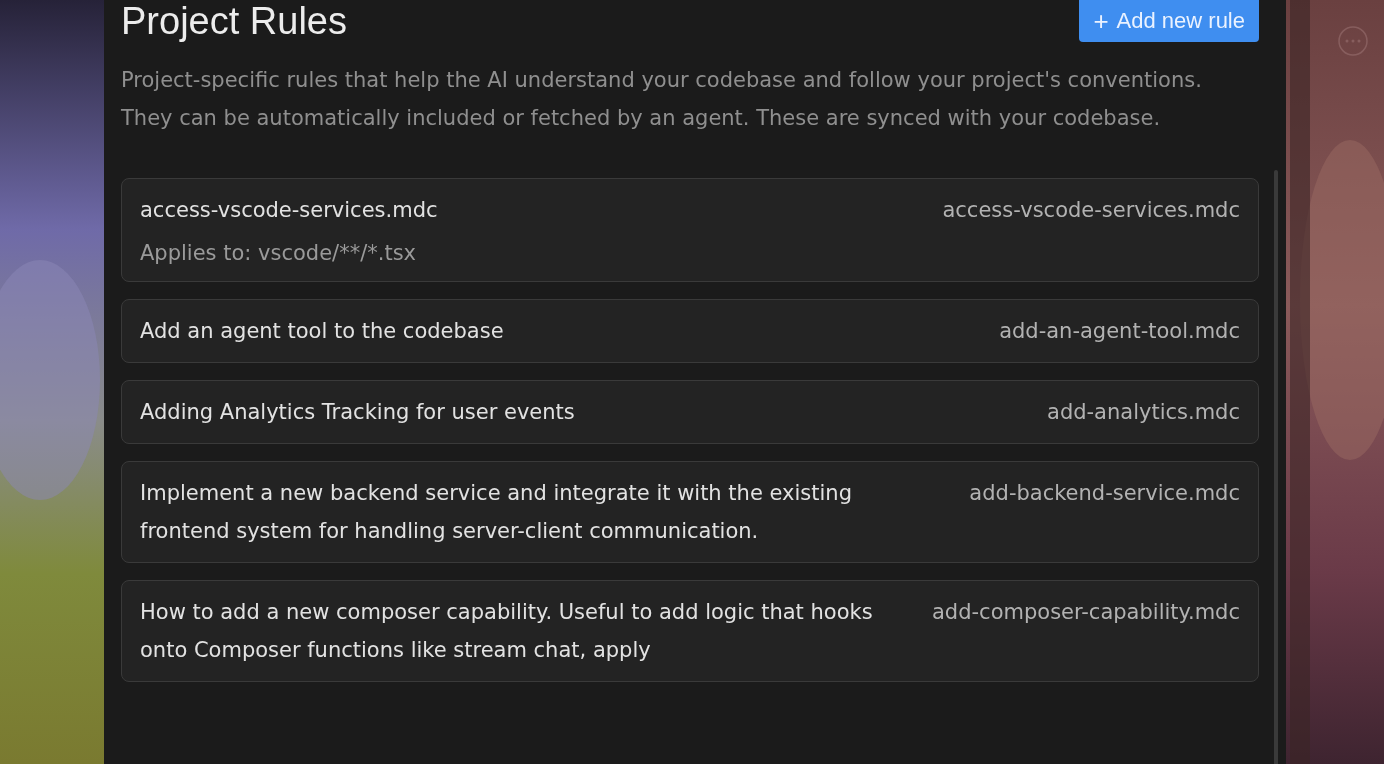 This screenshot has width=1384, height=764. What do you see at coordinates (507, 631) in the screenshot?
I see `rule-description: How to add a new composer capability. Useful to add logic that hooks onto Composer functions like stream chat, apply` at bounding box center [507, 631].